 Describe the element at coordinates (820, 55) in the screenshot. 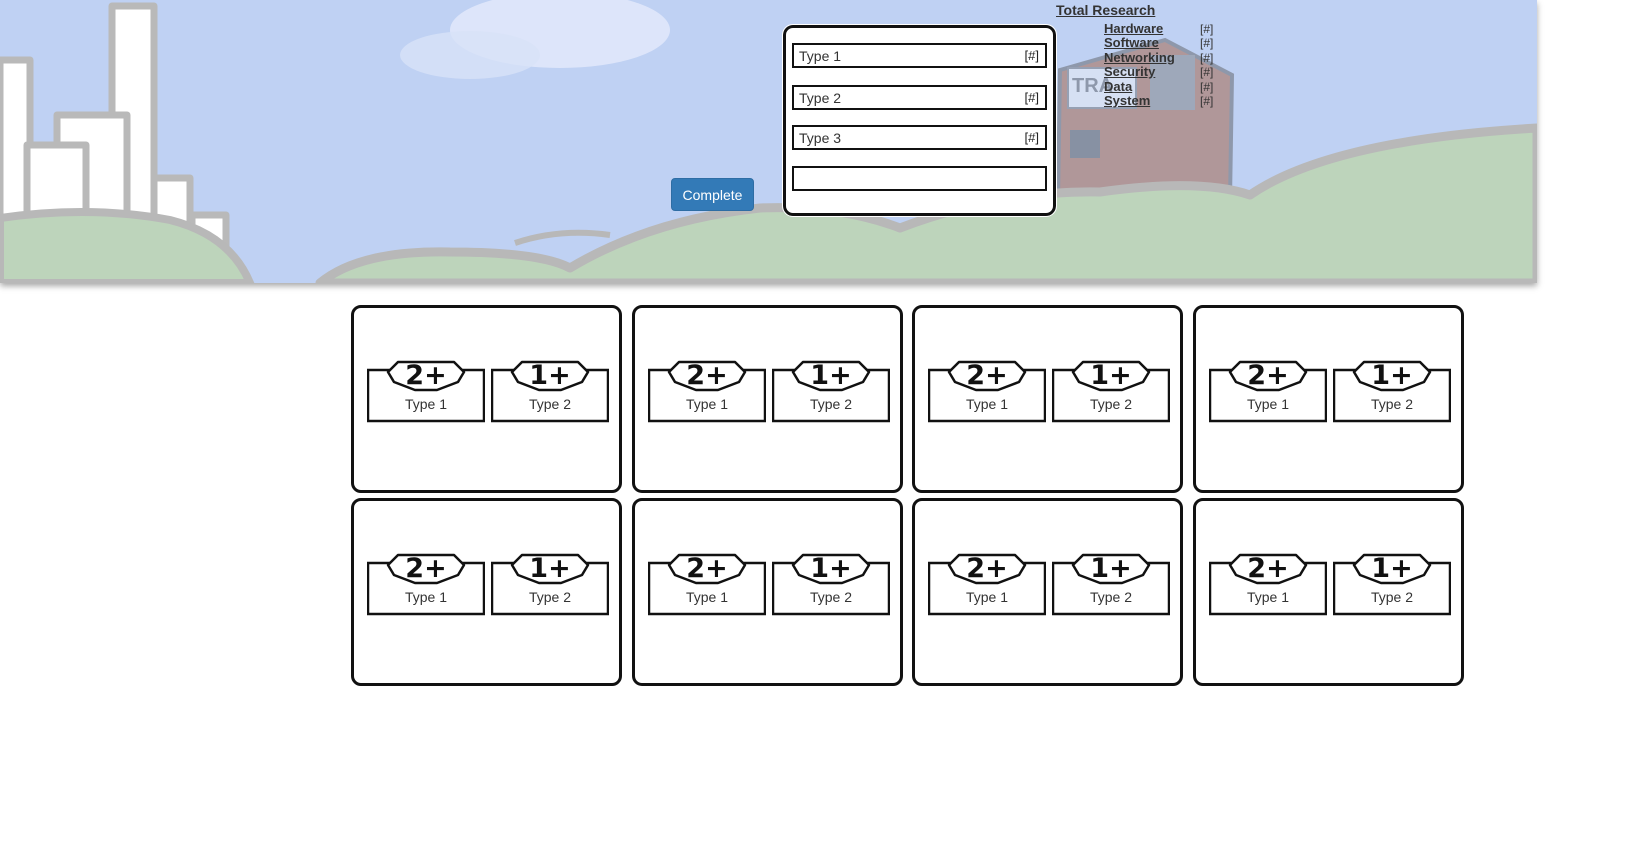

I see `type-row-label: Type 1` at that location.